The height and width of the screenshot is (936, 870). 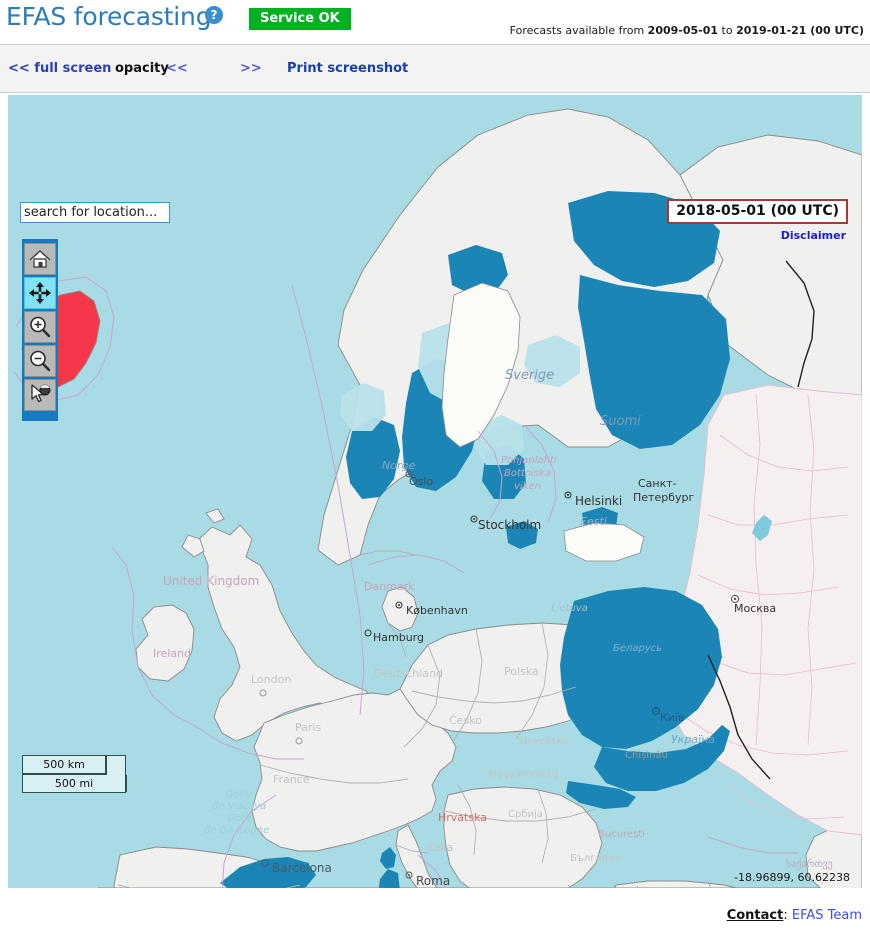 I want to click on map-label: Deutschland, so click(x=408, y=673).